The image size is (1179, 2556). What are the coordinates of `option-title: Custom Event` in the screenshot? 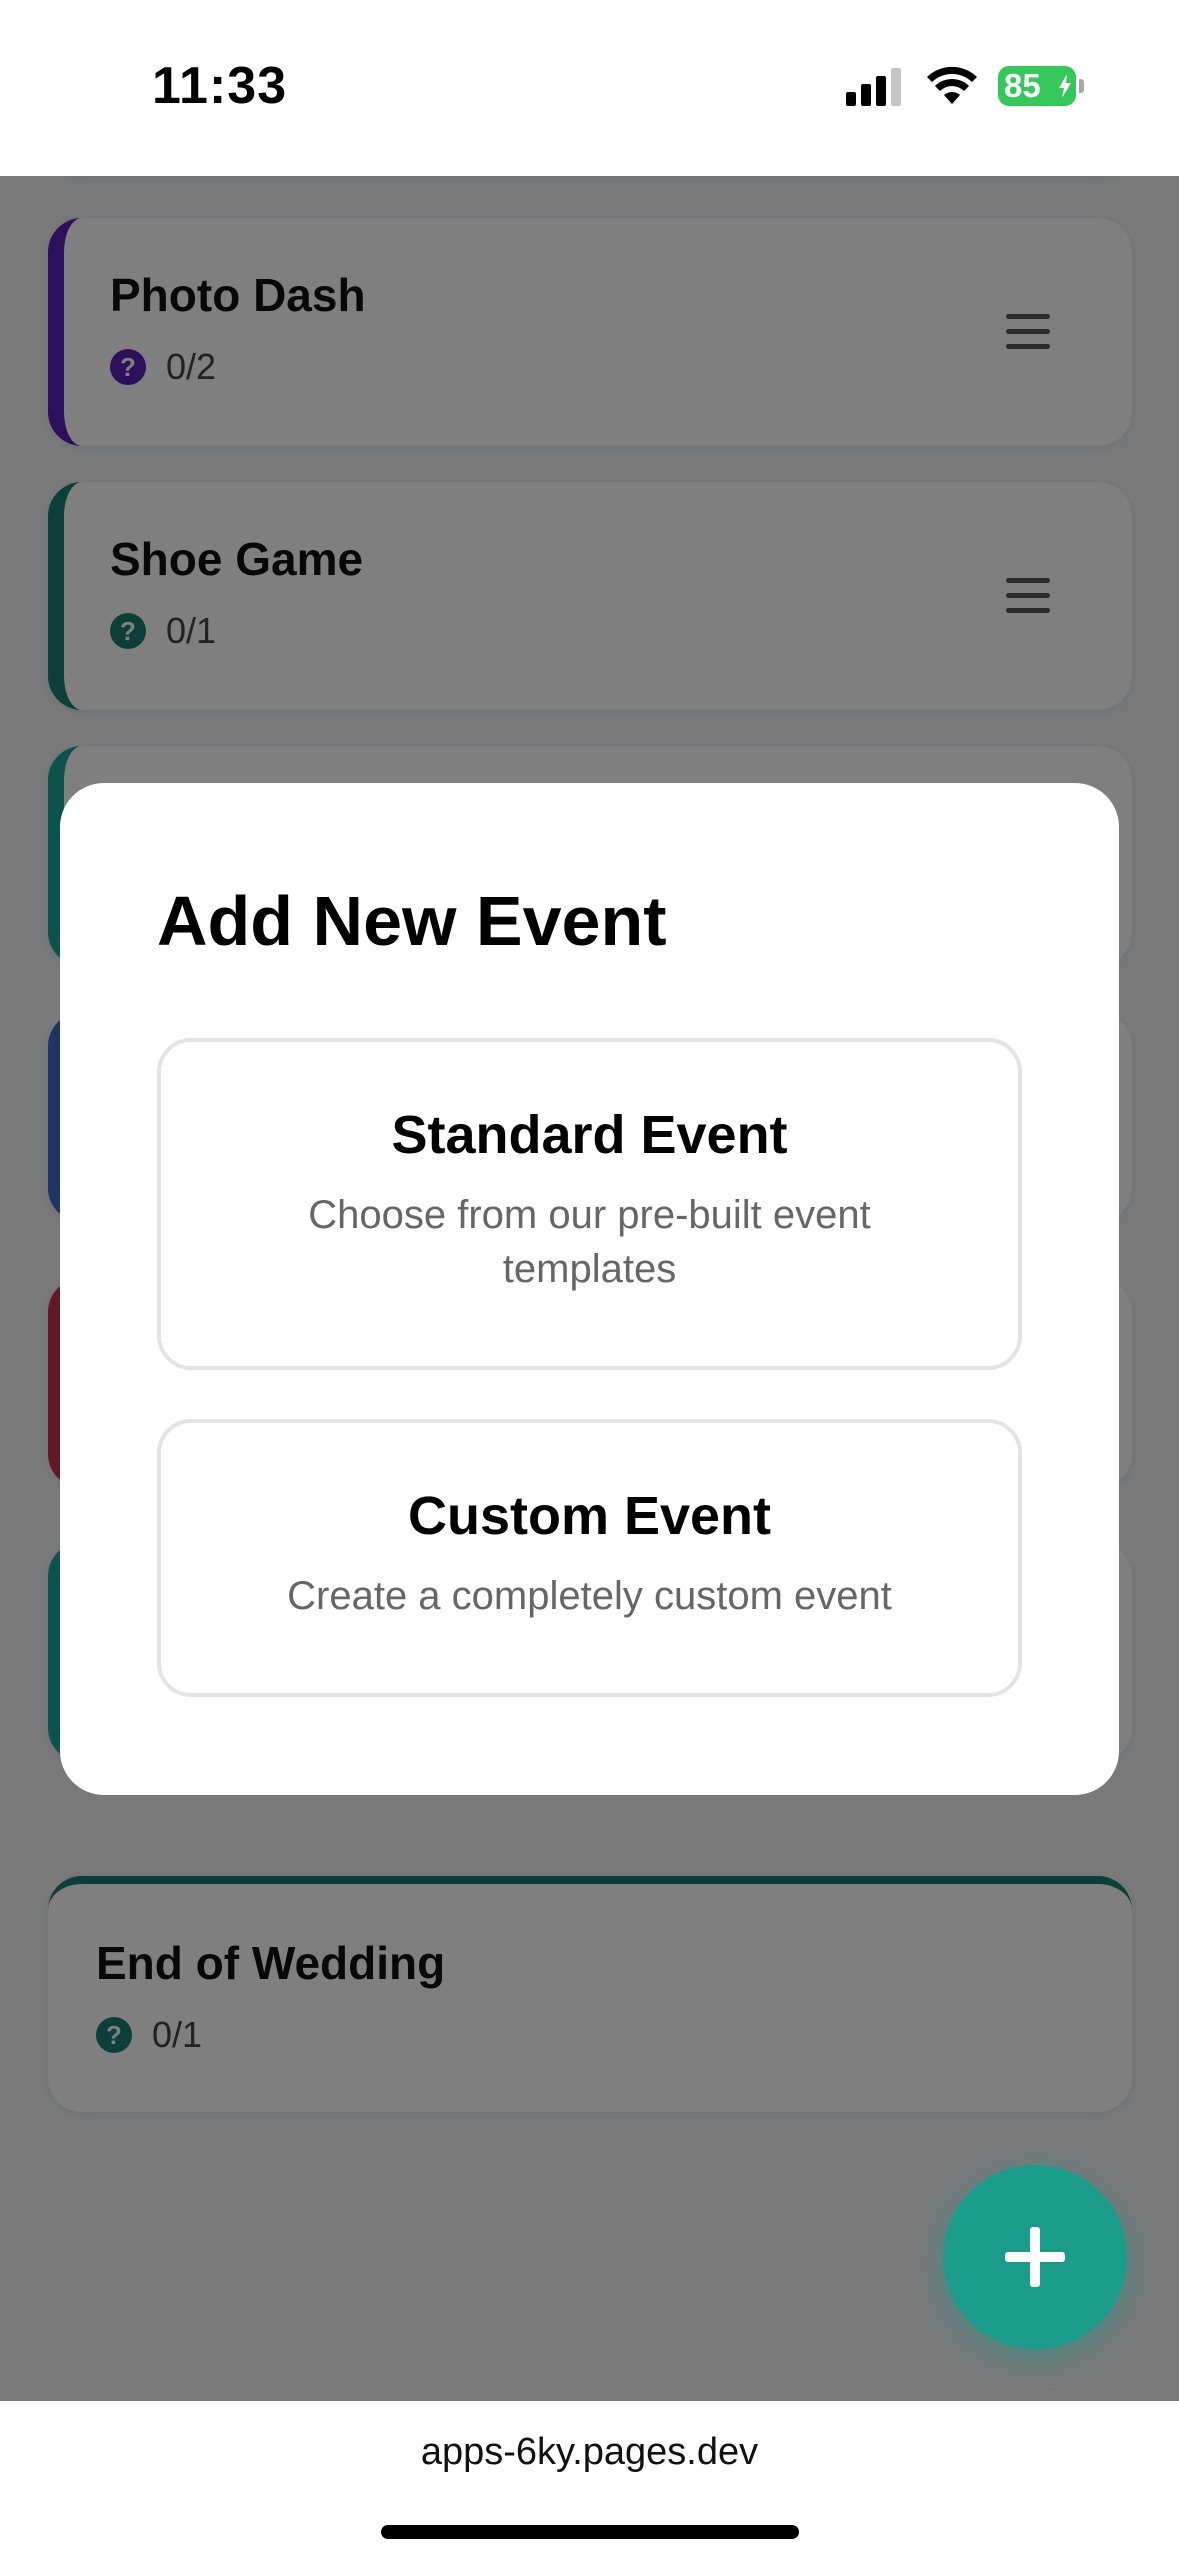 It's located at (589, 1516).